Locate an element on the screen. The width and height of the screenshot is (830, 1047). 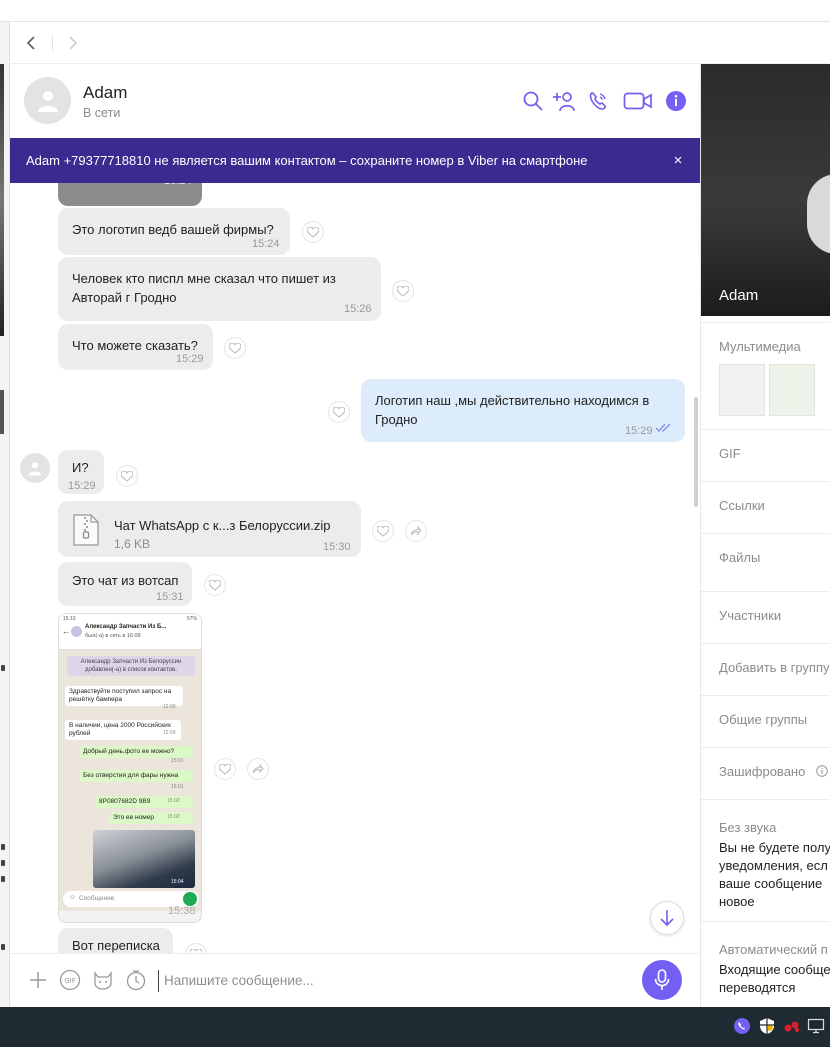
call-button is located at coordinates (598, 101).